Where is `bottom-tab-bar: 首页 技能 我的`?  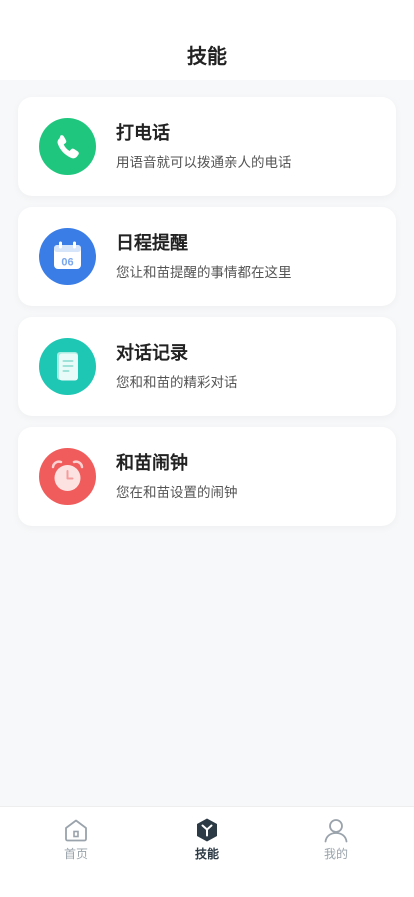
bottom-tab-bar: 首页 技能 我的 is located at coordinates (207, 851).